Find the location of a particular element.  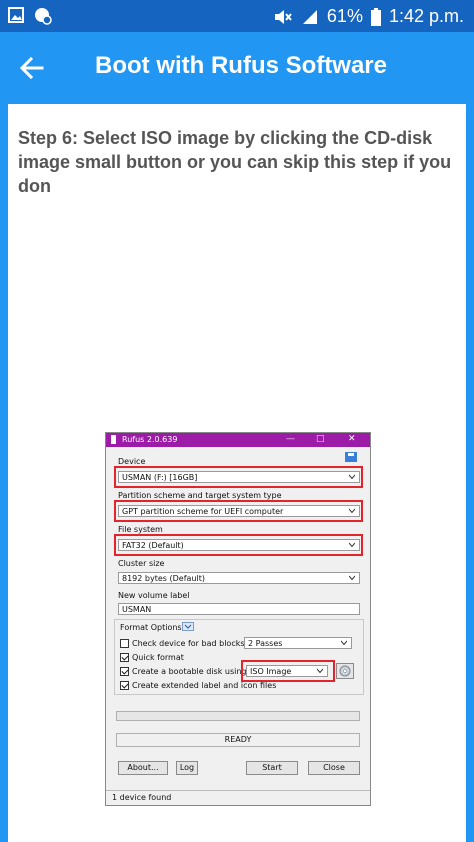

bad-blocks-label: Check device for bad blocks is located at coordinates (188, 643).